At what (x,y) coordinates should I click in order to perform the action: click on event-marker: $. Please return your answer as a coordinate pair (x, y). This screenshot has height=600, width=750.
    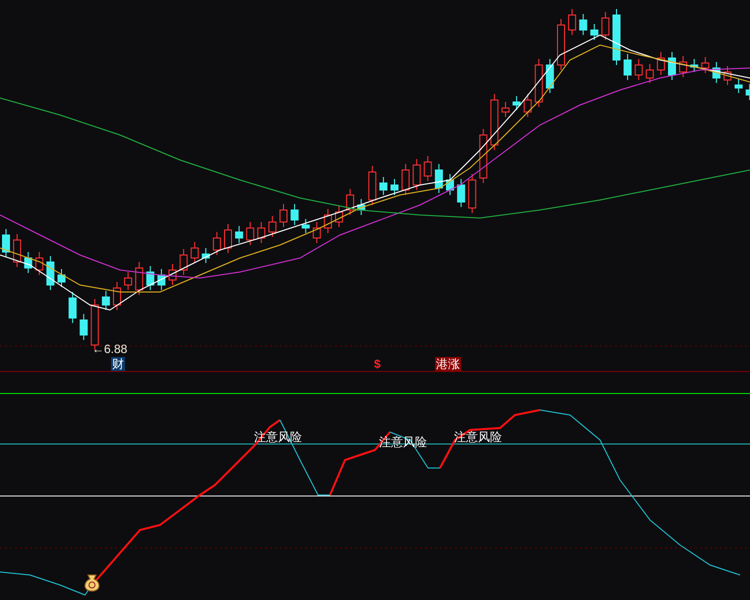
    Looking at the image, I should click on (377, 364).